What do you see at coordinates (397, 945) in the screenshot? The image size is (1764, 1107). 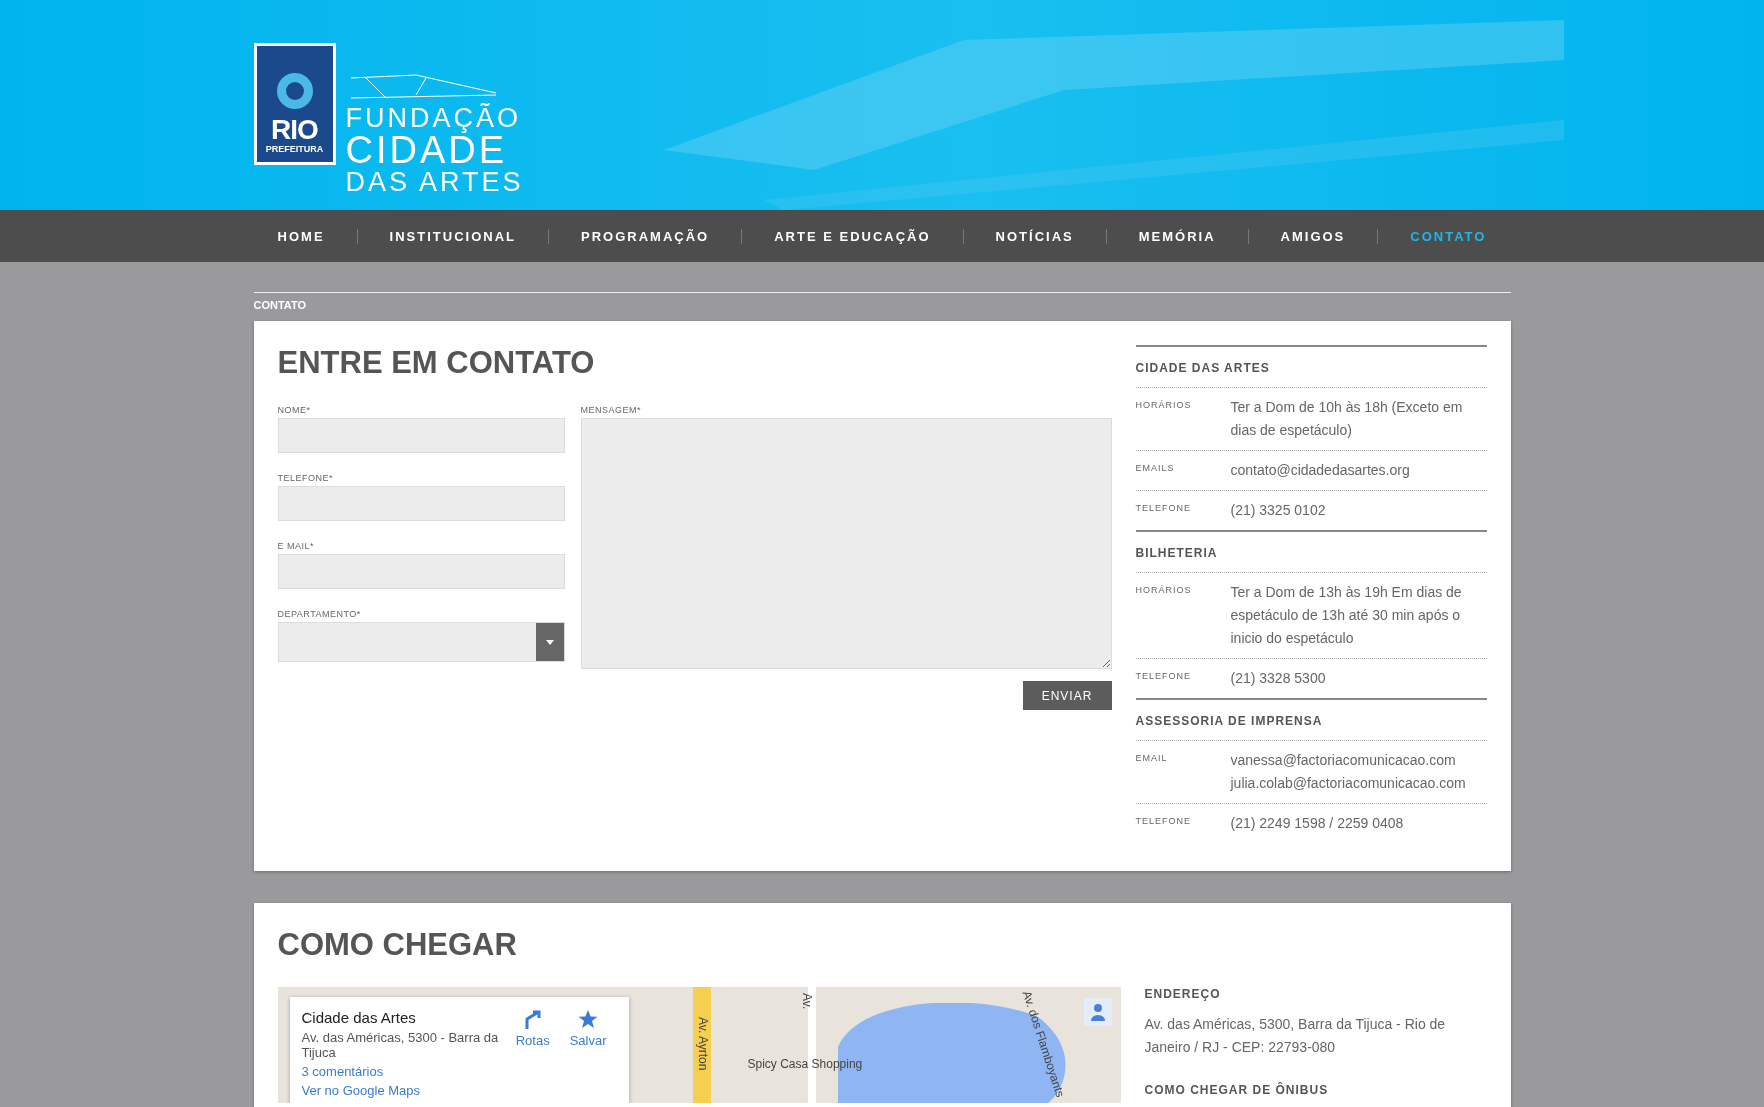 I see `section-title: COMO CHEGAR` at bounding box center [397, 945].